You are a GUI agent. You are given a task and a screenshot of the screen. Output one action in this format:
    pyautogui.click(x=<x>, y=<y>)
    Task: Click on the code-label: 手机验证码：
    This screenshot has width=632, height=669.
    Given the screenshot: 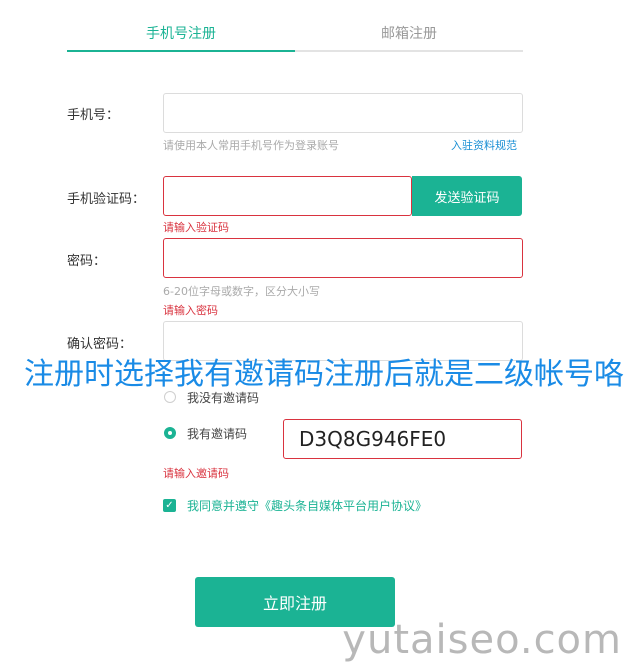 What is the action you would take?
    pyautogui.click(x=106, y=199)
    